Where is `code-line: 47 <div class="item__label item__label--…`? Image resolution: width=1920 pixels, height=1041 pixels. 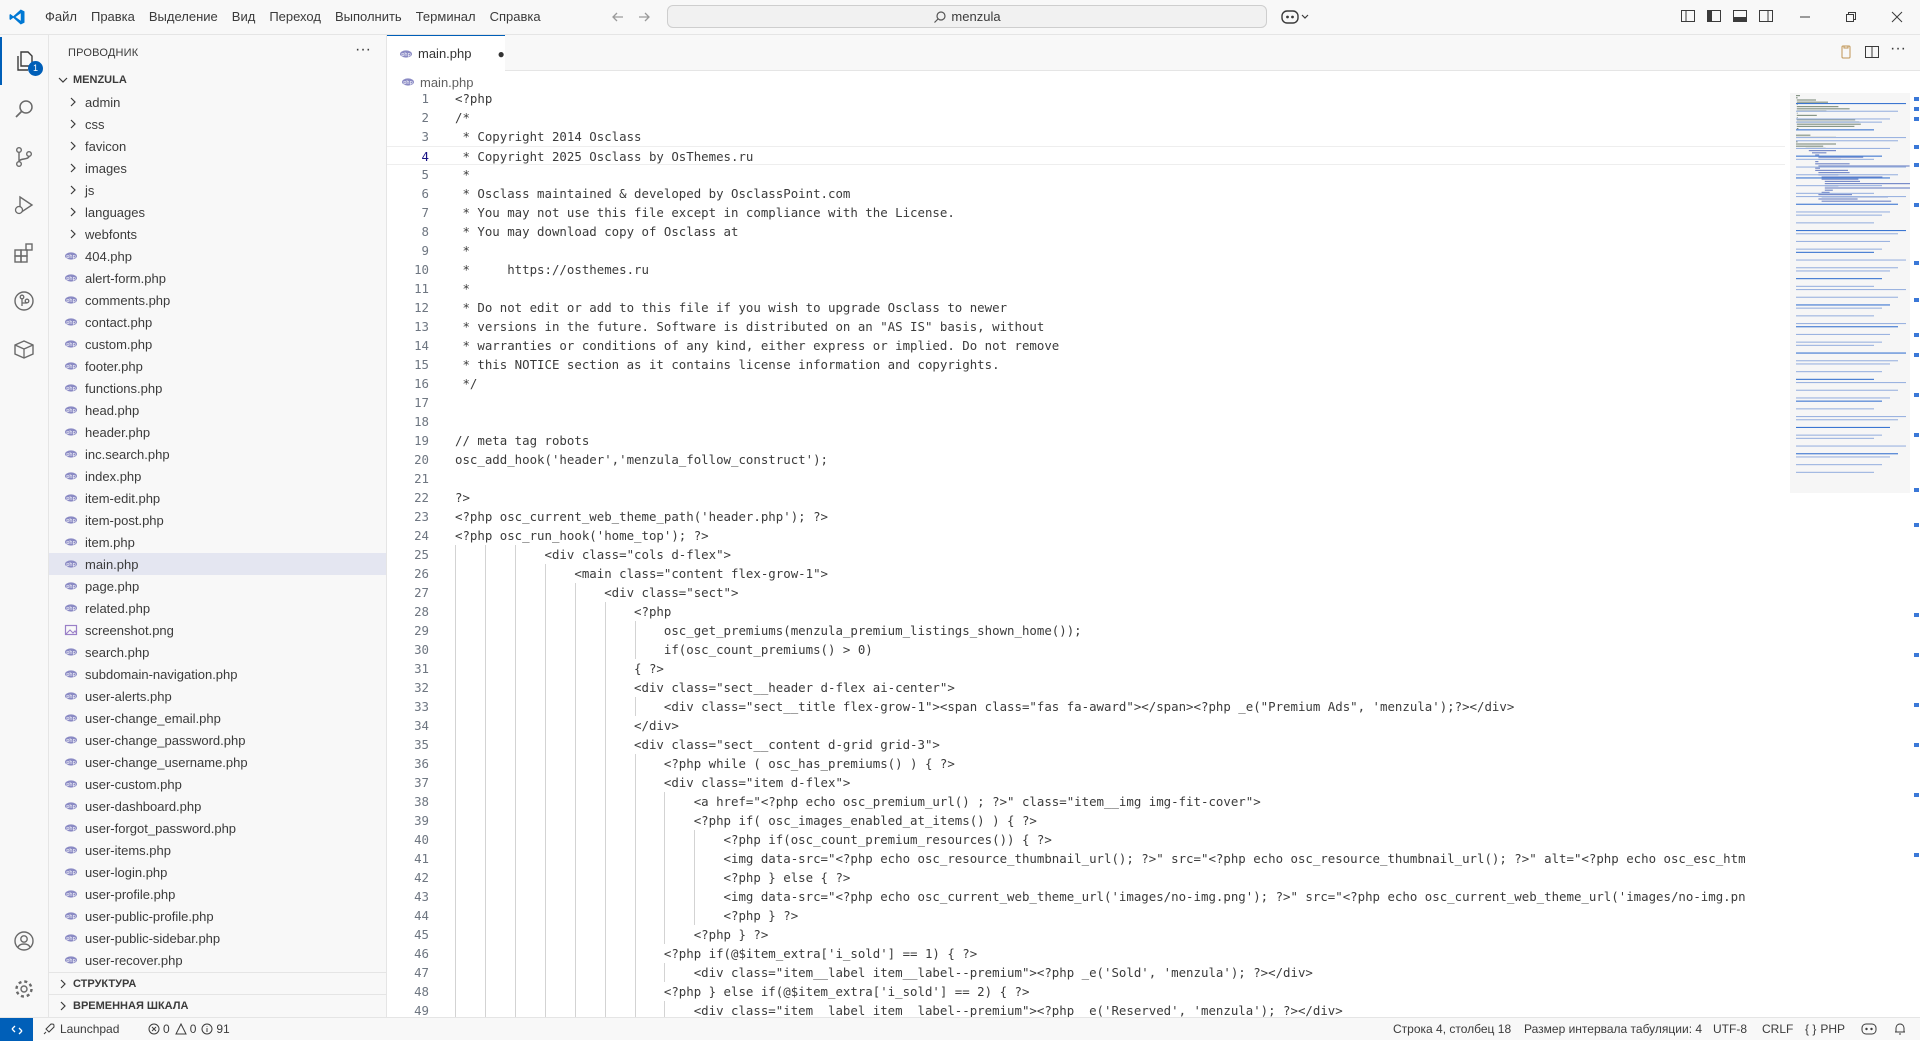
code-line: 47 <div class="item__label item__label--… is located at coordinates (1086, 972).